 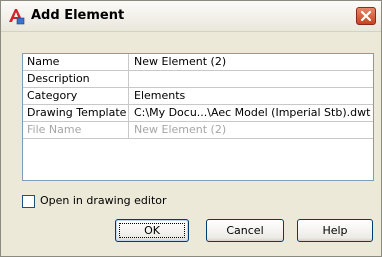 I want to click on ok-button: OK, so click(x=152, y=230).